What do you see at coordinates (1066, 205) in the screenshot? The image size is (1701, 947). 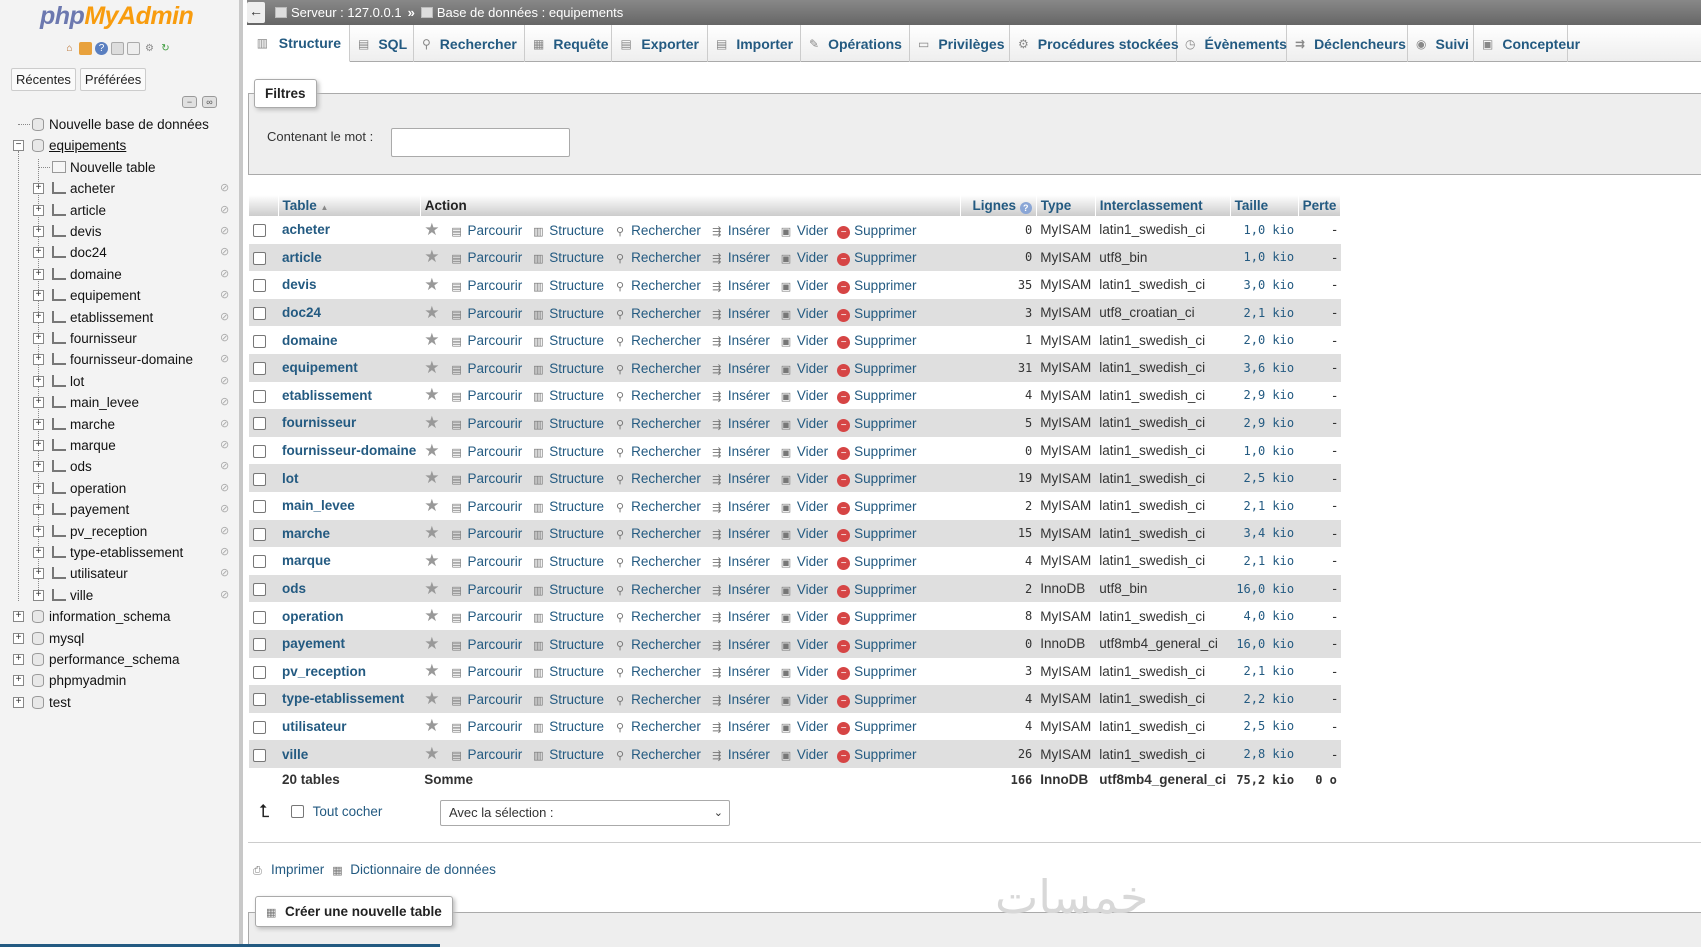 I see `header-type: Type` at bounding box center [1066, 205].